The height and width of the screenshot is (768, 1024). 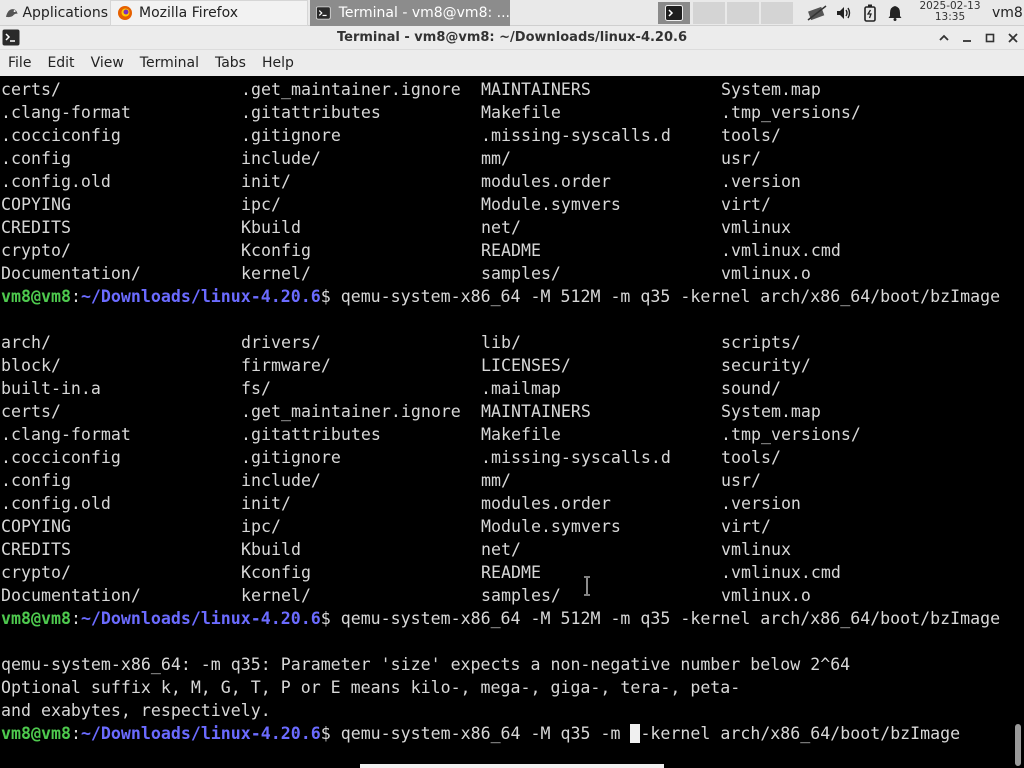 What do you see at coordinates (209, 13) in the screenshot?
I see `taskbar-item-firefox: Mozilla Firefox` at bounding box center [209, 13].